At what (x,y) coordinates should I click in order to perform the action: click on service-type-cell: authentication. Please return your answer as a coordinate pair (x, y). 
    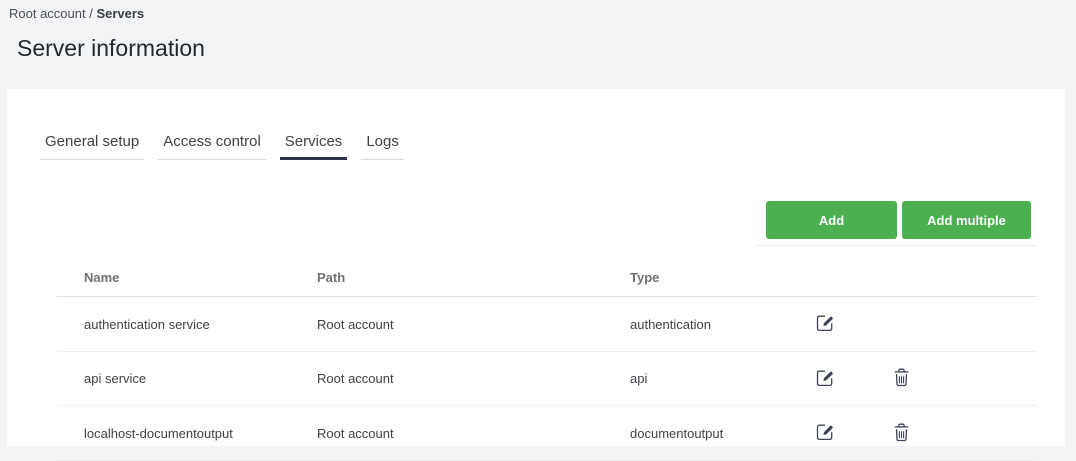
    Looking at the image, I should click on (695, 324).